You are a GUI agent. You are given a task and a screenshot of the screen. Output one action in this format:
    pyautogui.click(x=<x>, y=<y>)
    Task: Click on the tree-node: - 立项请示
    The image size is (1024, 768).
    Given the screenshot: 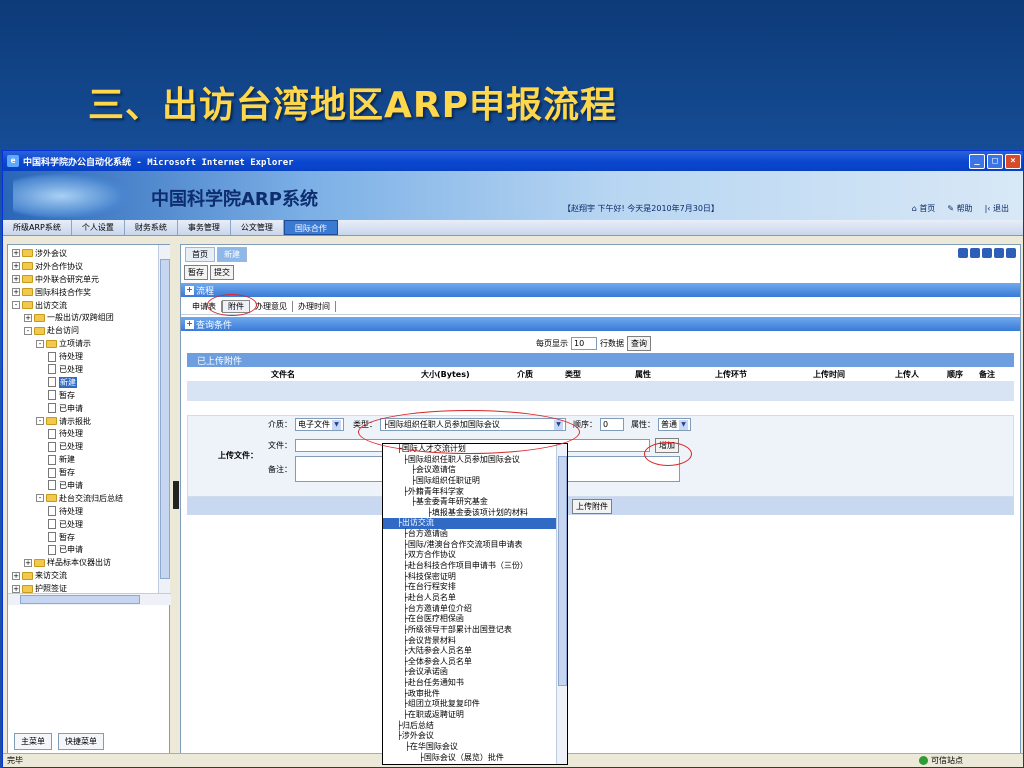 What is the action you would take?
    pyautogui.click(x=83, y=343)
    